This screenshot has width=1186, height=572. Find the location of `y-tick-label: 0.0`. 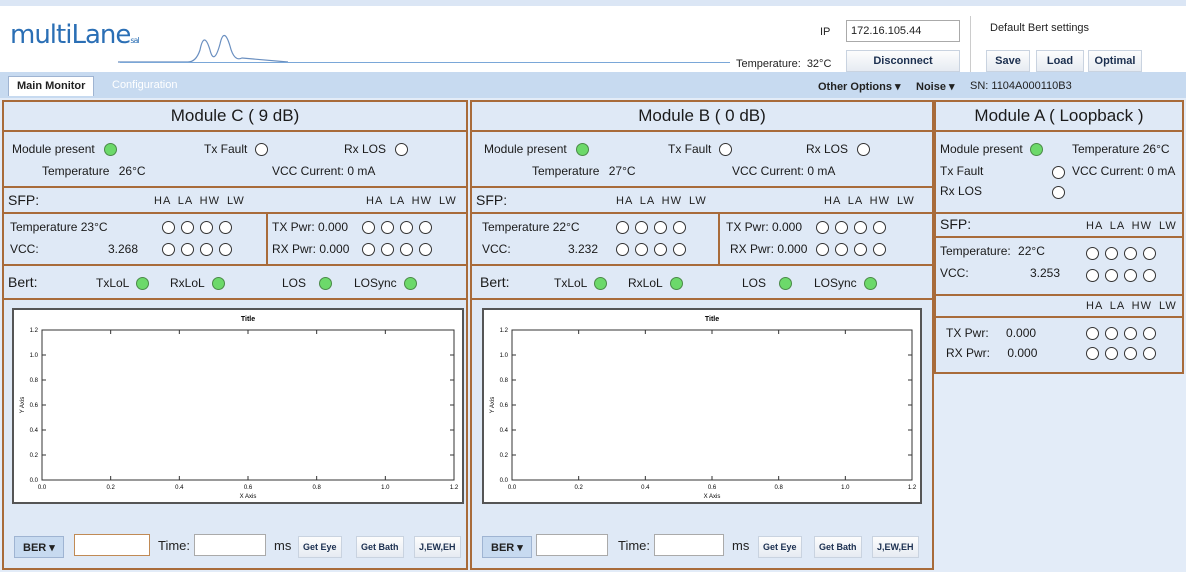

y-tick-label: 0.0 is located at coordinates (504, 481).